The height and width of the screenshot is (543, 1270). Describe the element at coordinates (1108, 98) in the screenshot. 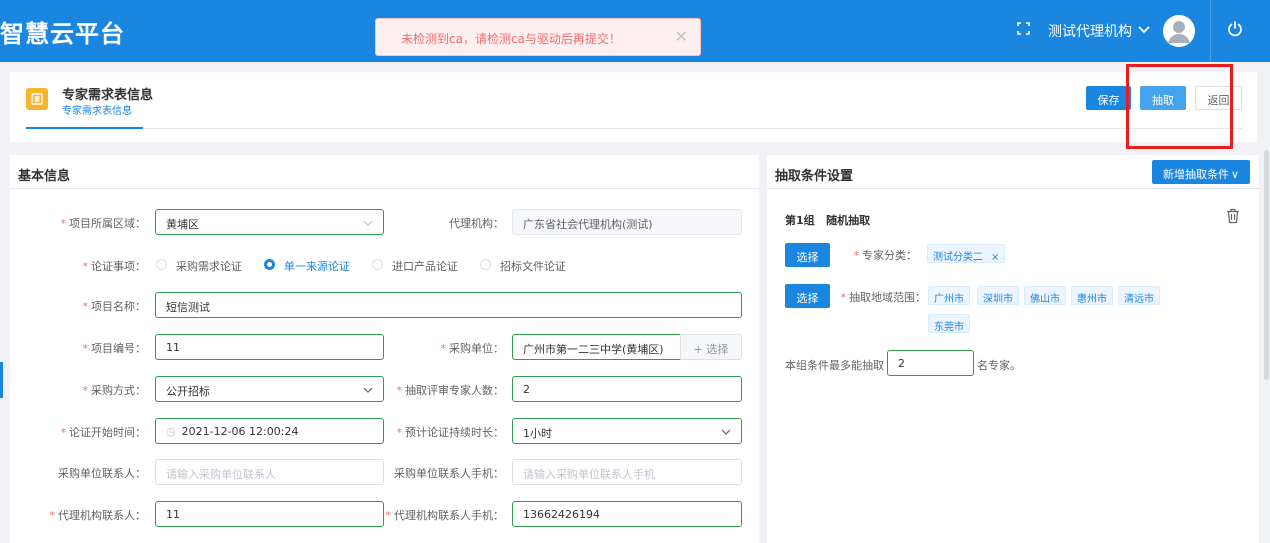

I see `save-button: 保存` at that location.